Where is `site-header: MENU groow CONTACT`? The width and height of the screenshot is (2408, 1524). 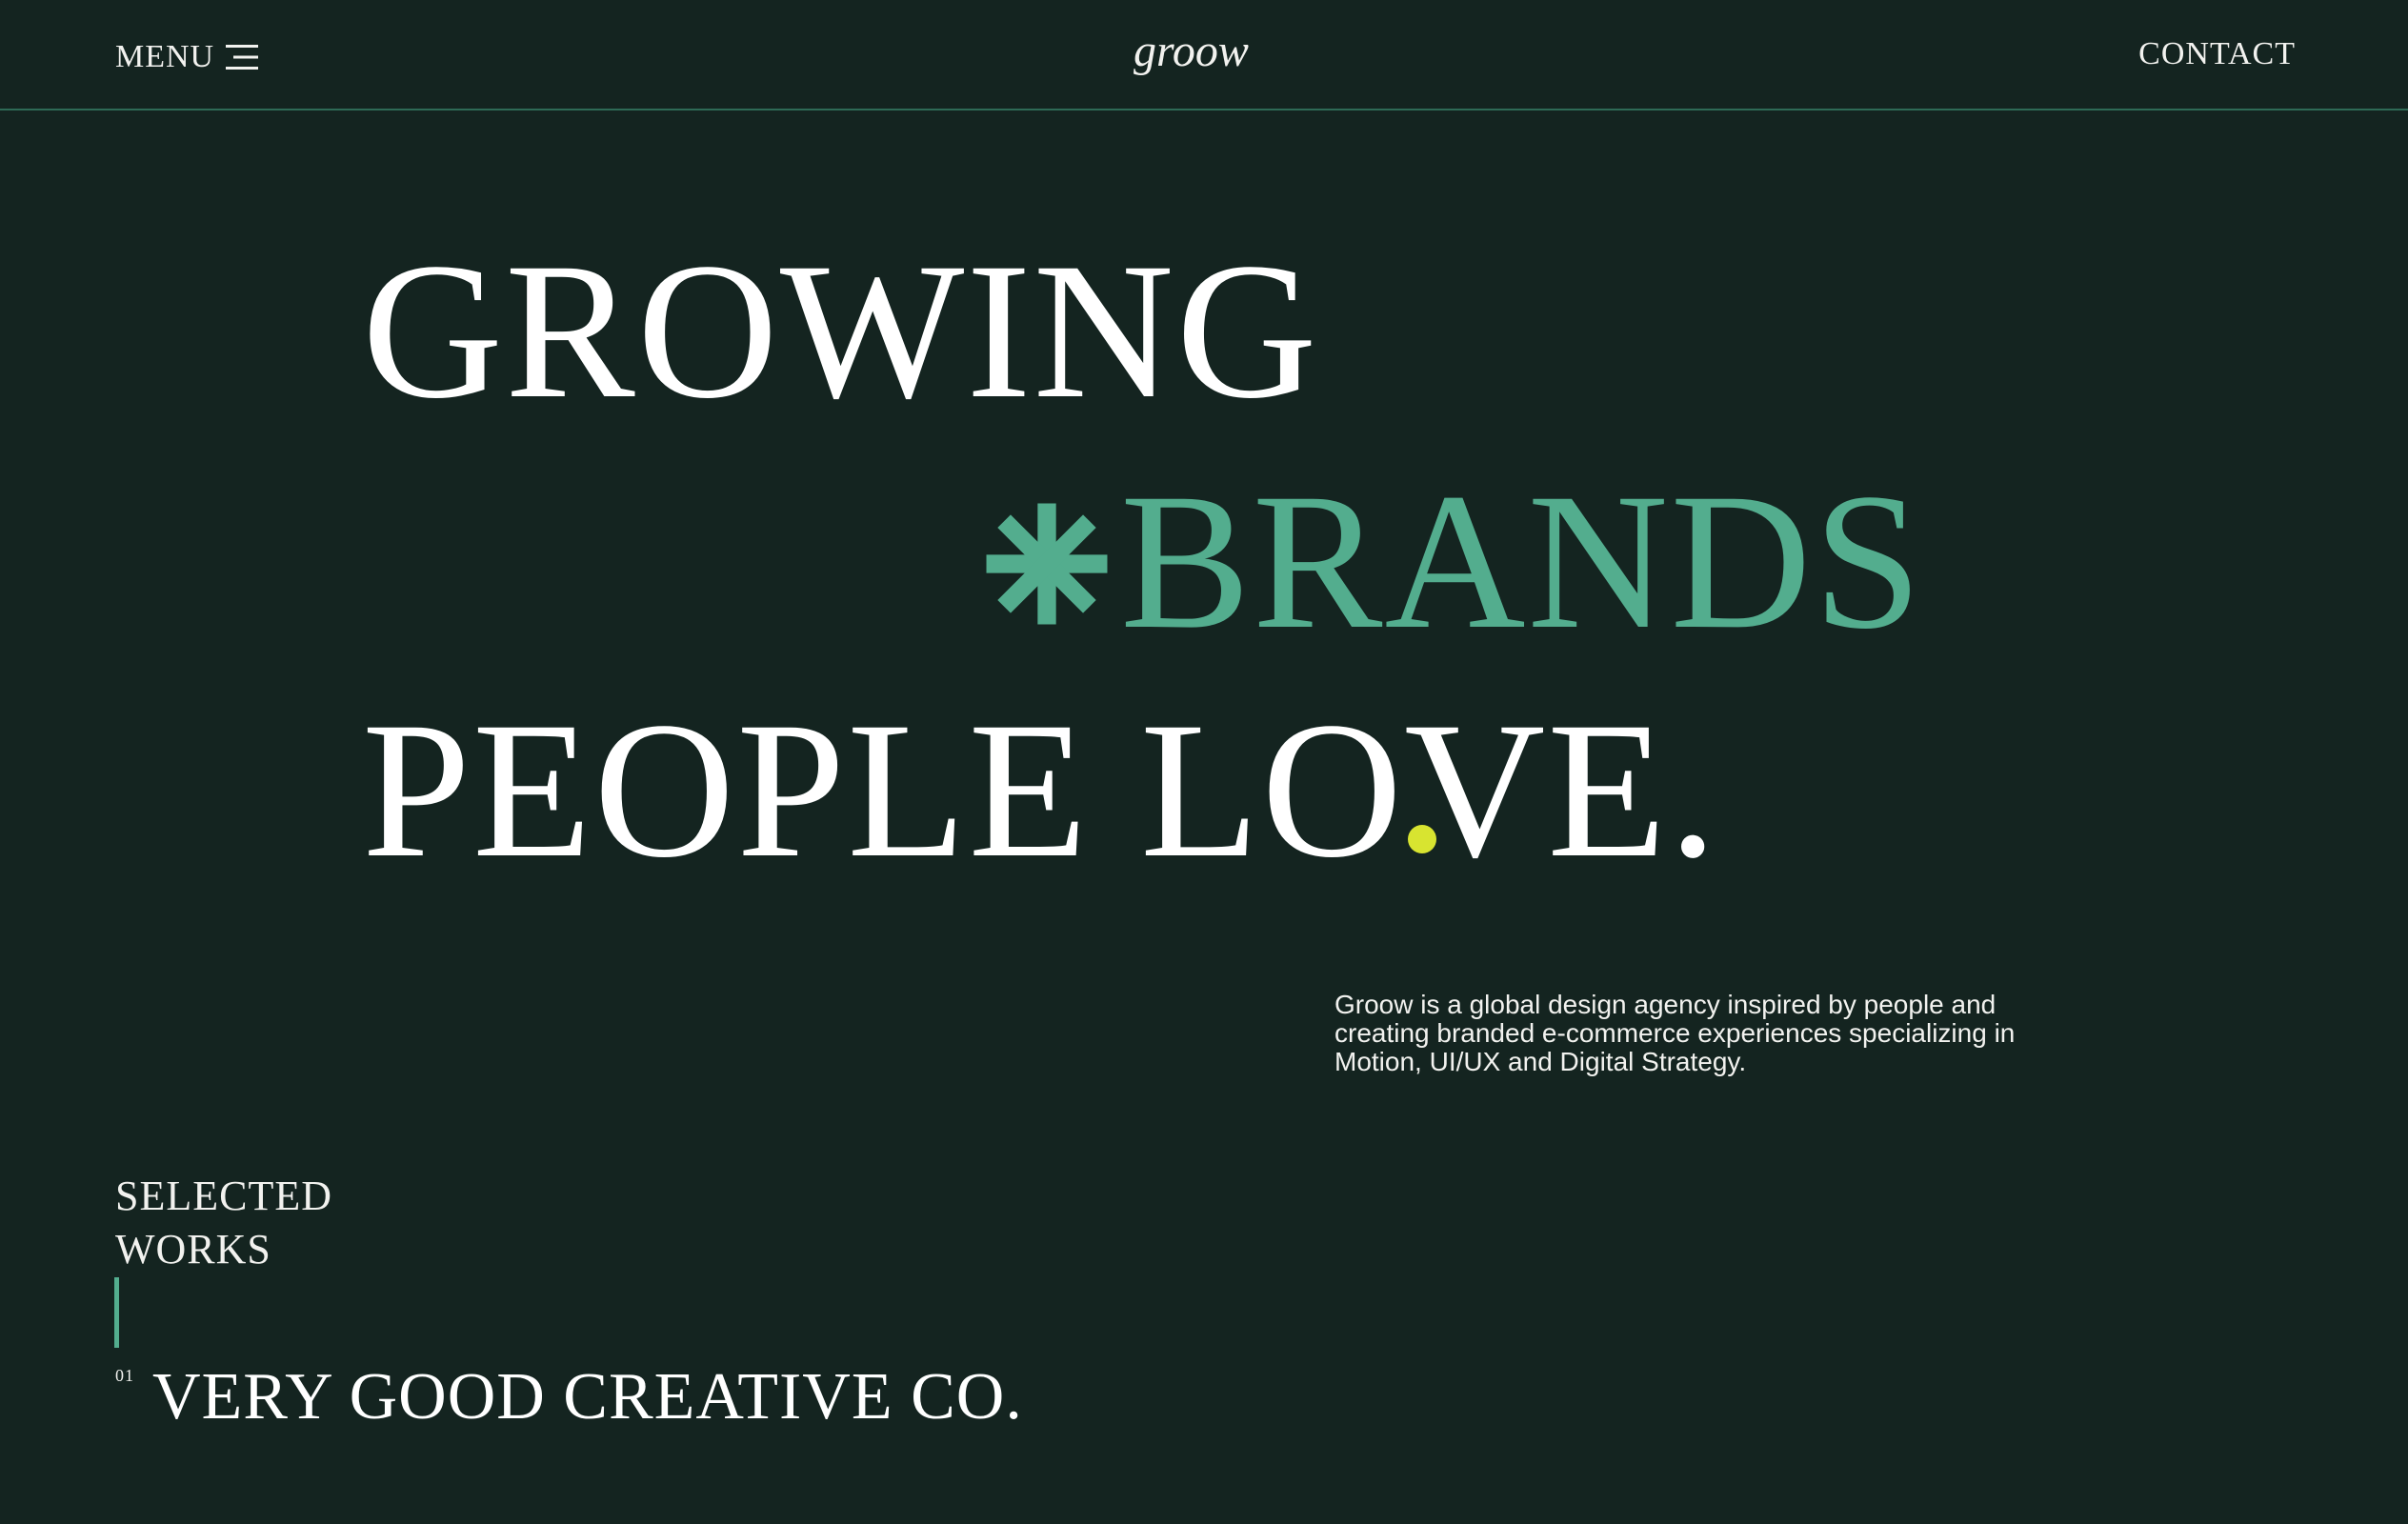 site-header: MENU groow CONTACT is located at coordinates (1204, 55).